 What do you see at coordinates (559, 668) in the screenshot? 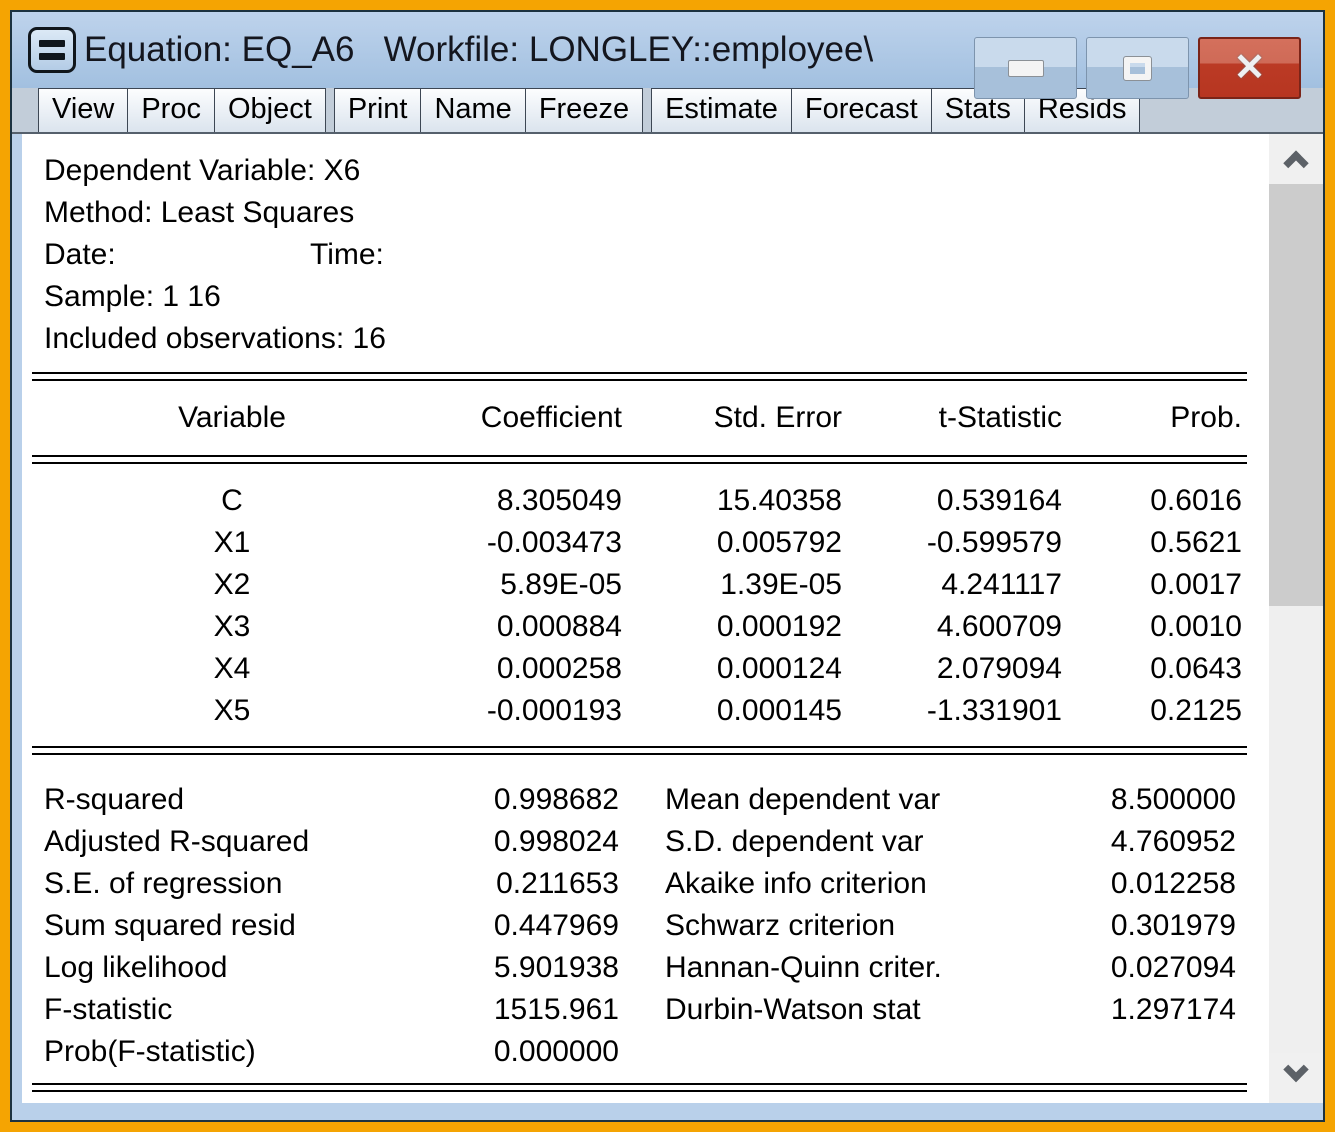
I see `table-cell: 0.000258` at bounding box center [559, 668].